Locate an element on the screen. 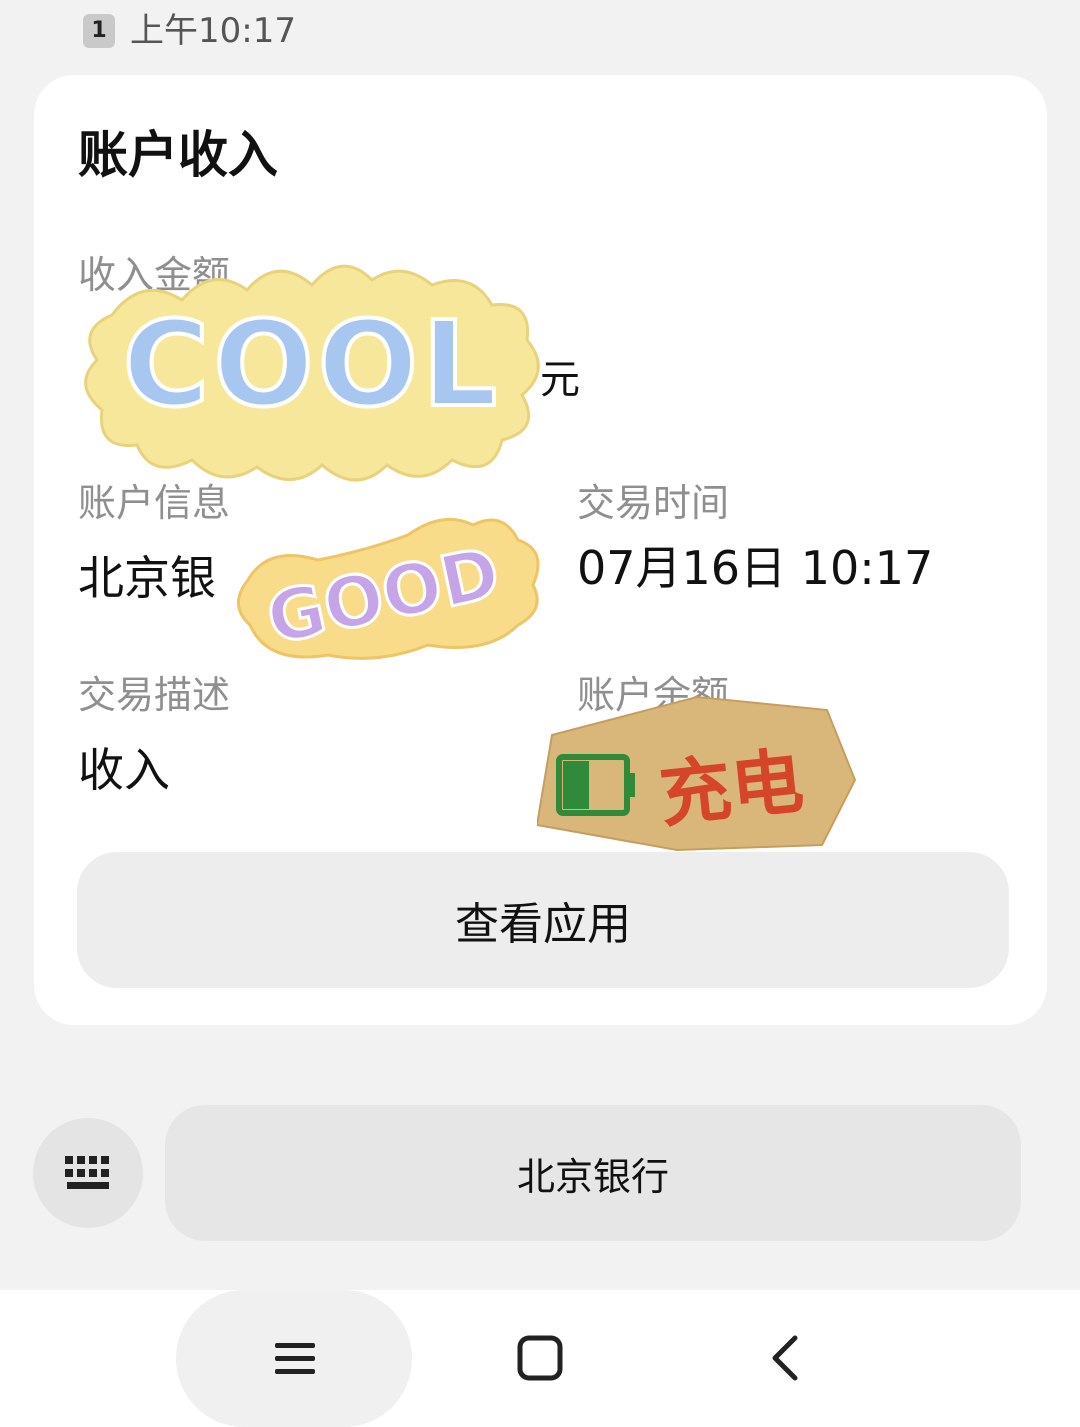 The height and width of the screenshot is (1427, 1080). transaction-time-label: 交易时间 is located at coordinates (653, 503).